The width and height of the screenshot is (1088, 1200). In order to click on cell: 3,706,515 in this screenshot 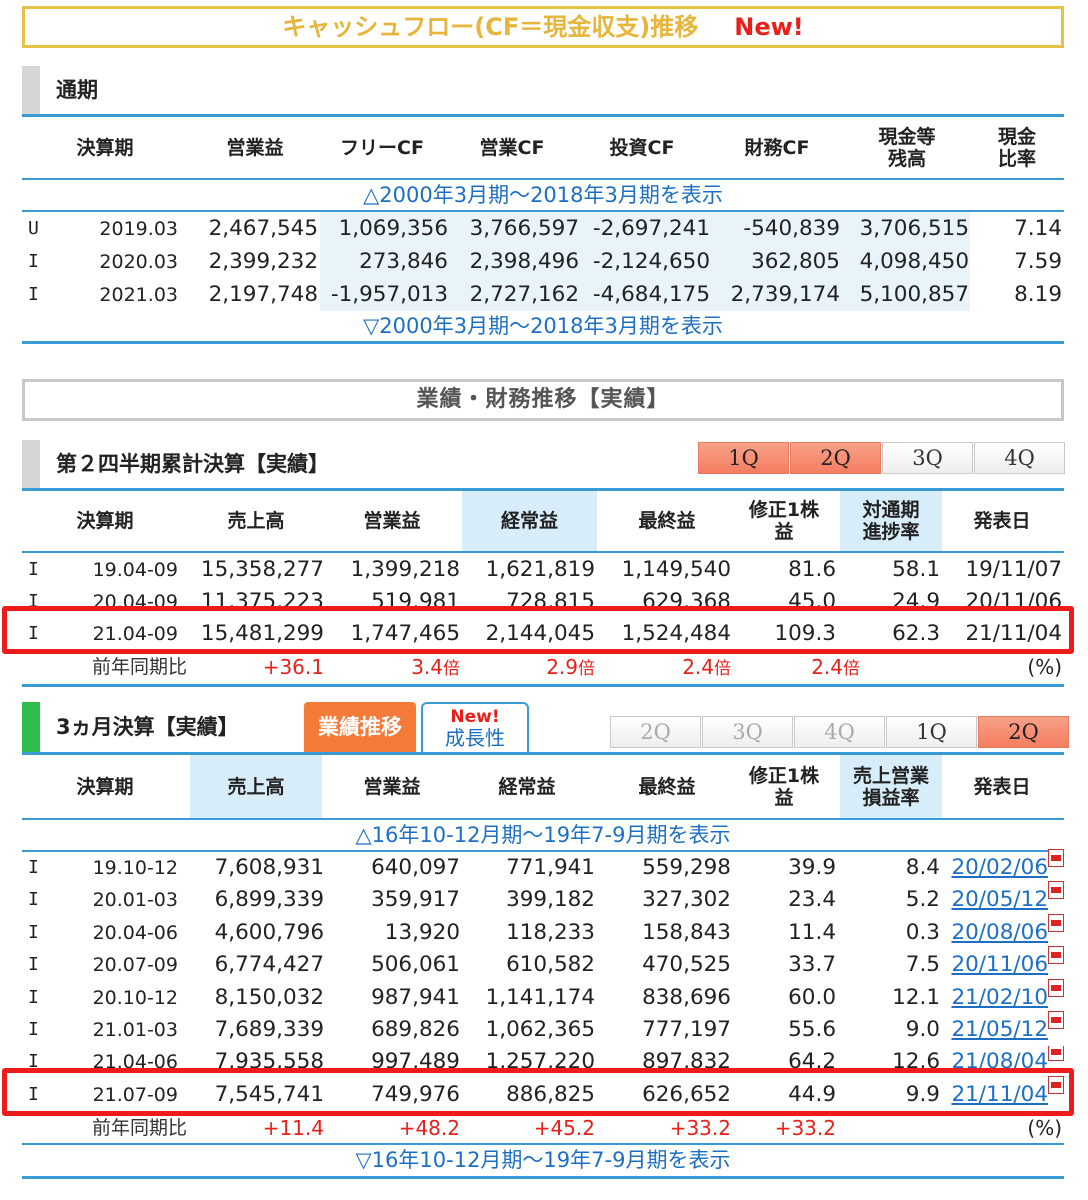, I will do `click(914, 228)`.